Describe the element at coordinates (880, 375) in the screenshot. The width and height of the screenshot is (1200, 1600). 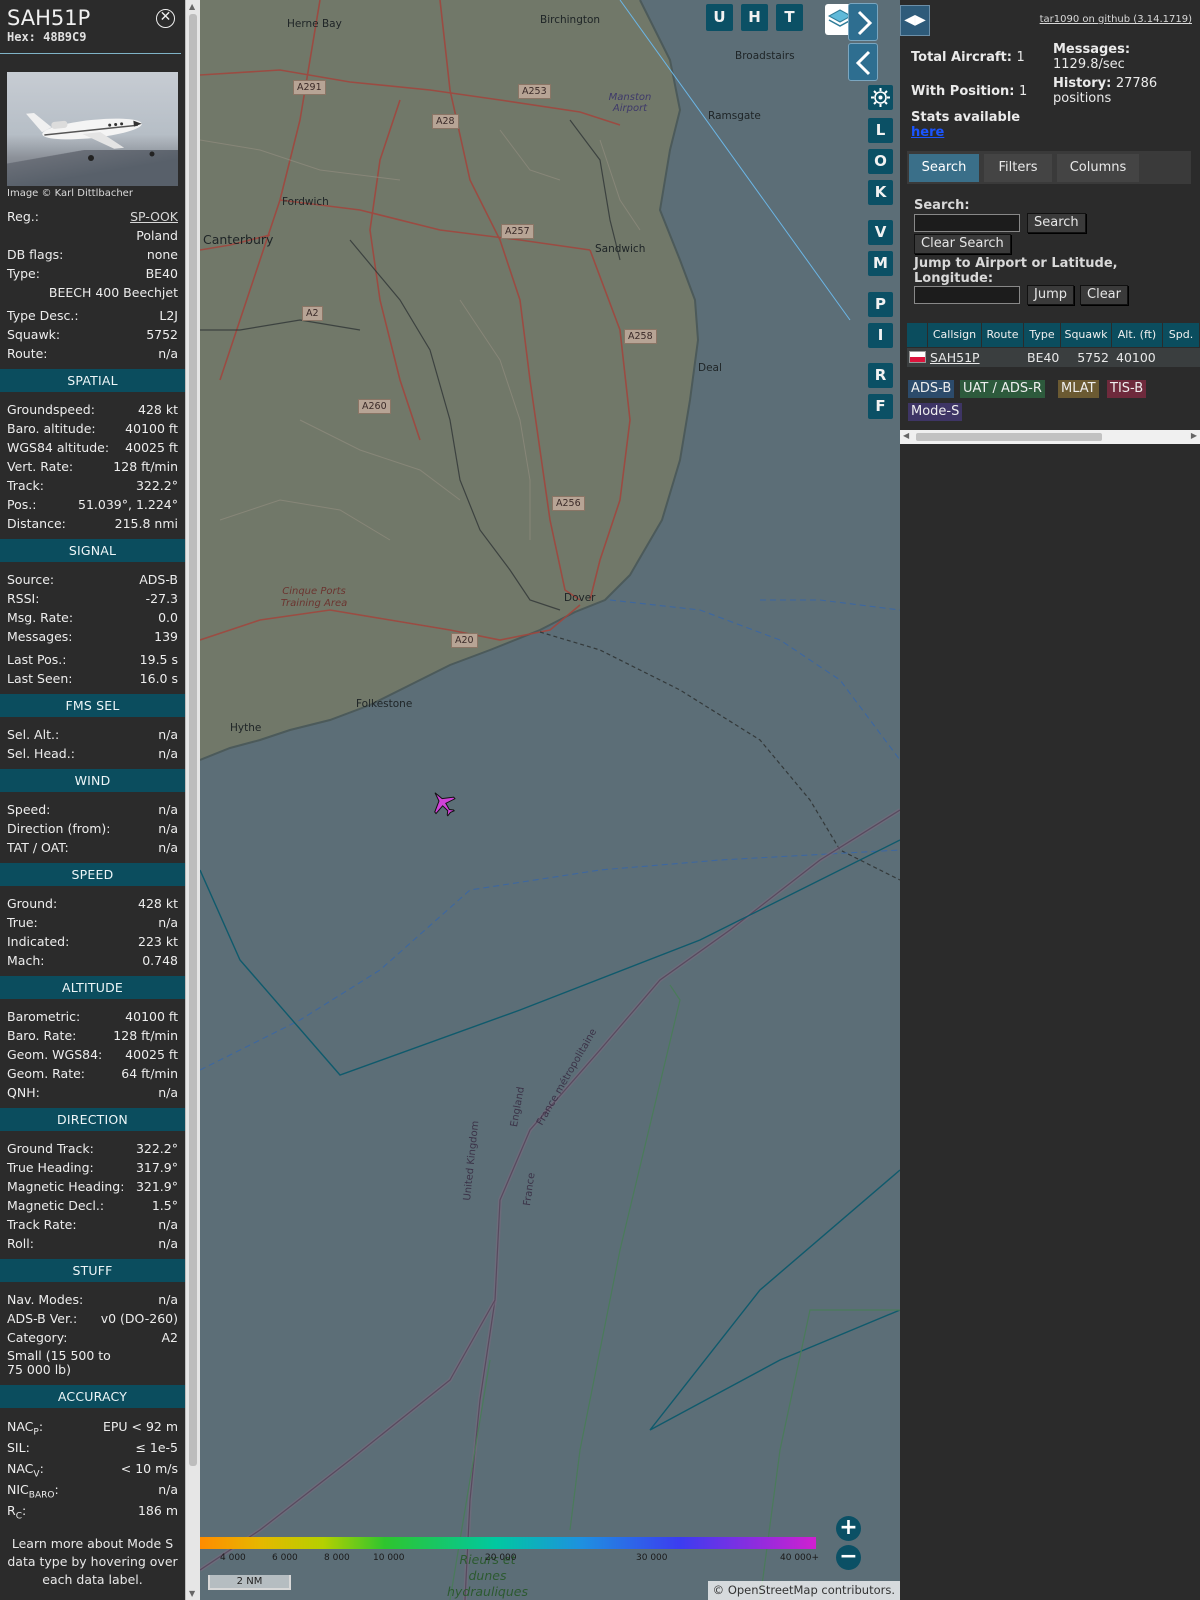
I see `map-button-r: R` at that location.